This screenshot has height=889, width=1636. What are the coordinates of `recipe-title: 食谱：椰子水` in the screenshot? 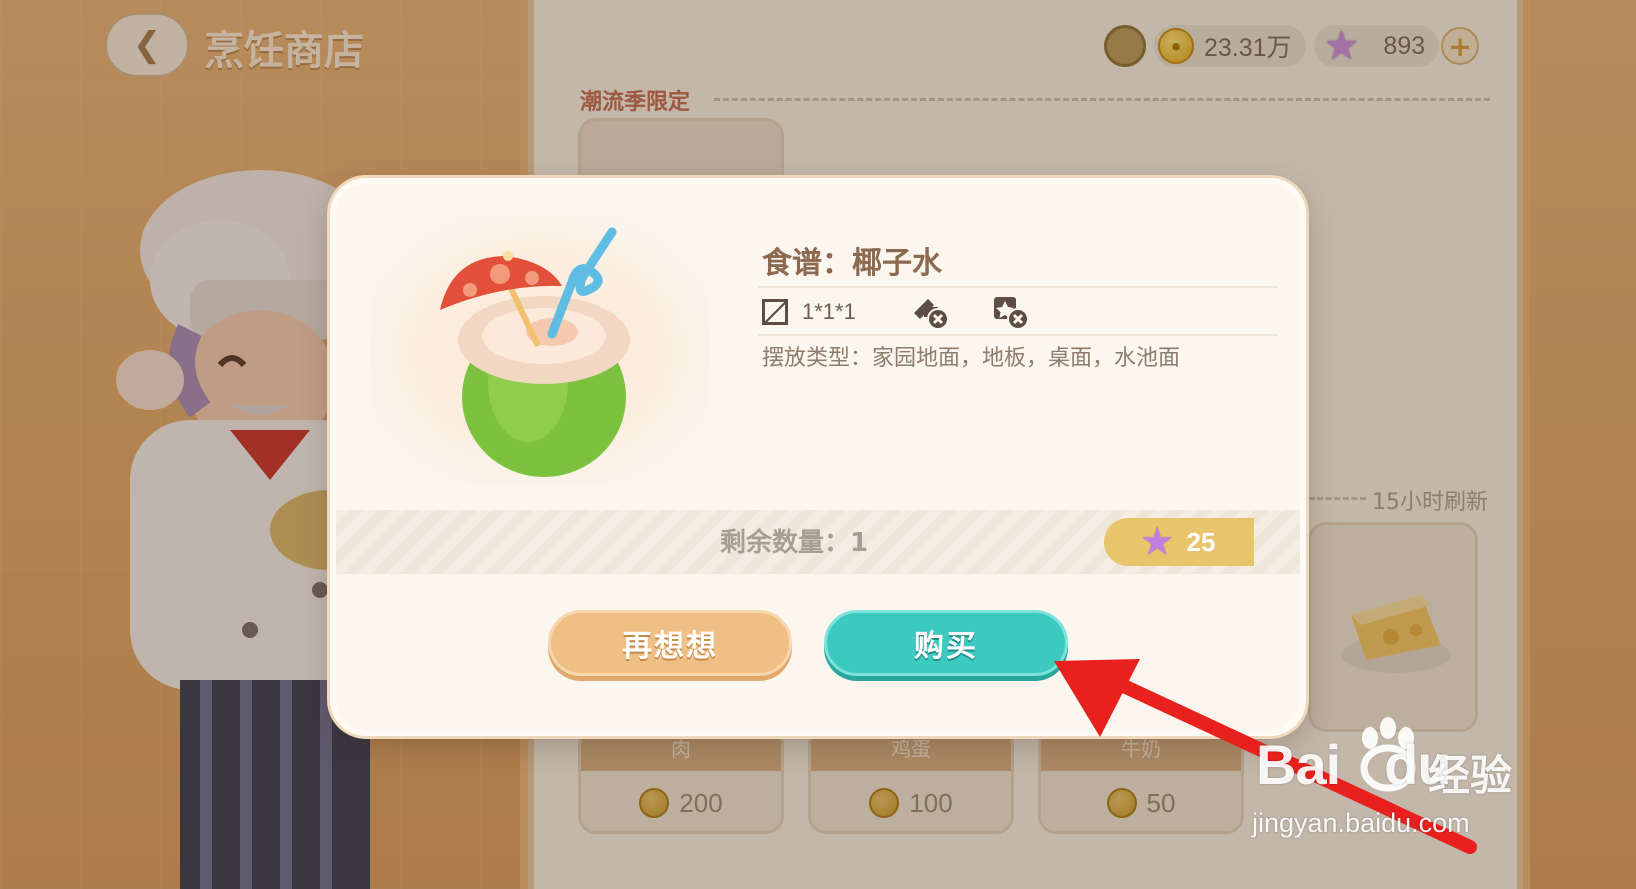 It's located at (852, 263).